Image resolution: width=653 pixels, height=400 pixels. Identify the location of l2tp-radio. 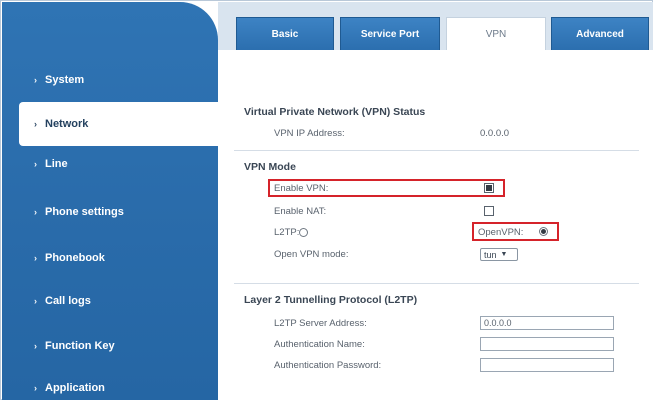
(303, 232).